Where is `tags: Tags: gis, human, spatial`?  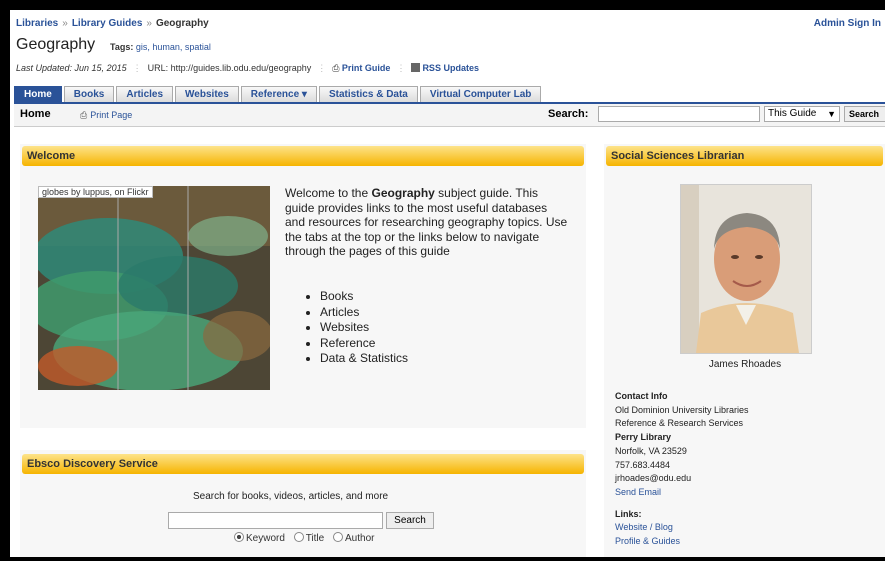 tags: Tags: gis, human, spatial is located at coordinates (160, 47).